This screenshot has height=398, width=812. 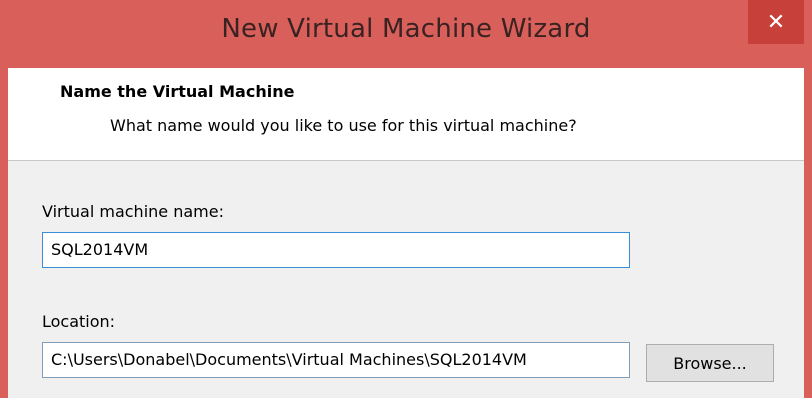 I want to click on vm-name-label: Virtual machine name:, so click(x=133, y=211).